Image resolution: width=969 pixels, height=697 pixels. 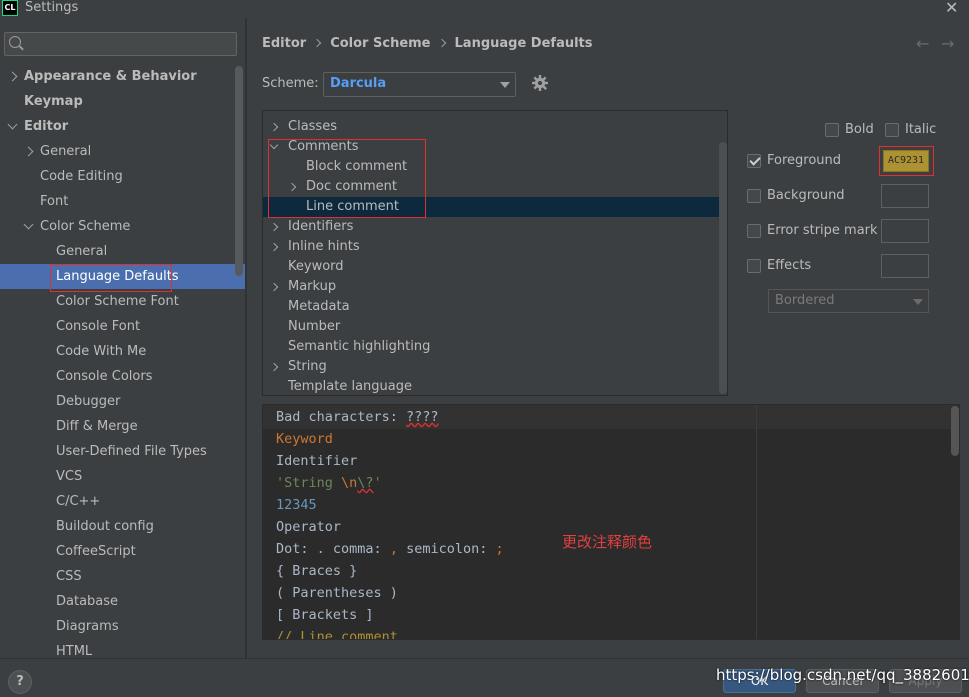 I want to click on sidebar-item: Color Scheme Font, so click(x=122, y=301).